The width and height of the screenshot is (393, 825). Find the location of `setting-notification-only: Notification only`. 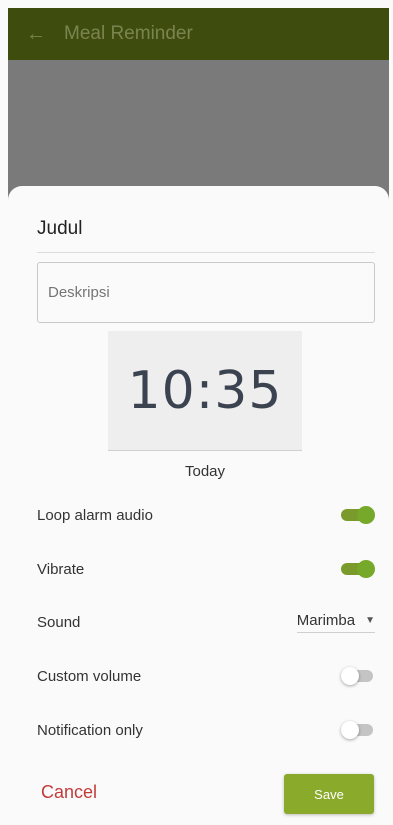

setting-notification-only: Notification only is located at coordinates (206, 730).